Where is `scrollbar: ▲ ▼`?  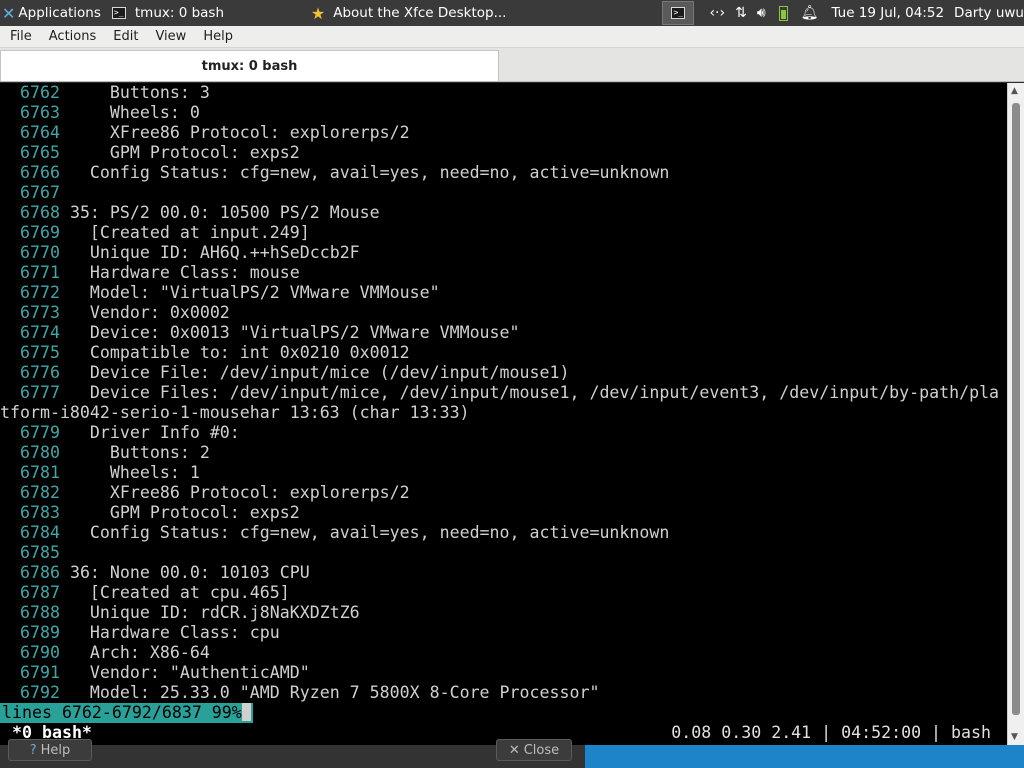 scrollbar: ▲ ▼ is located at coordinates (1015, 414).